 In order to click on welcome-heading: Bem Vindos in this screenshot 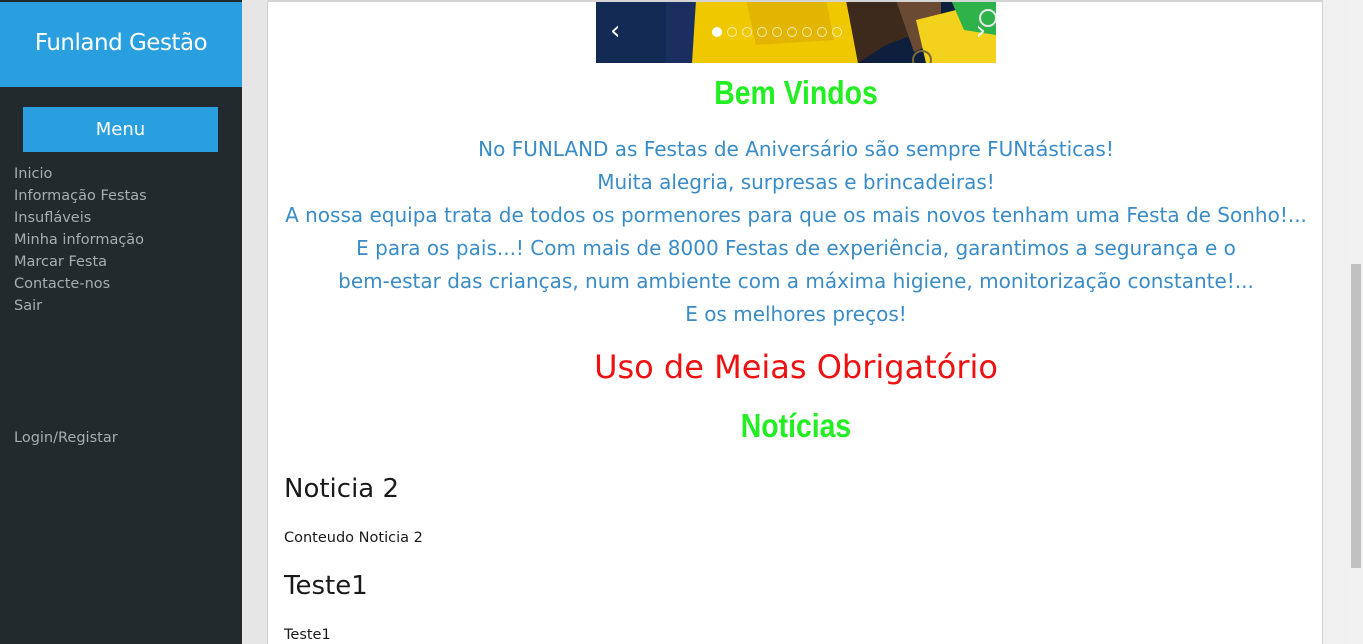, I will do `click(796, 92)`.